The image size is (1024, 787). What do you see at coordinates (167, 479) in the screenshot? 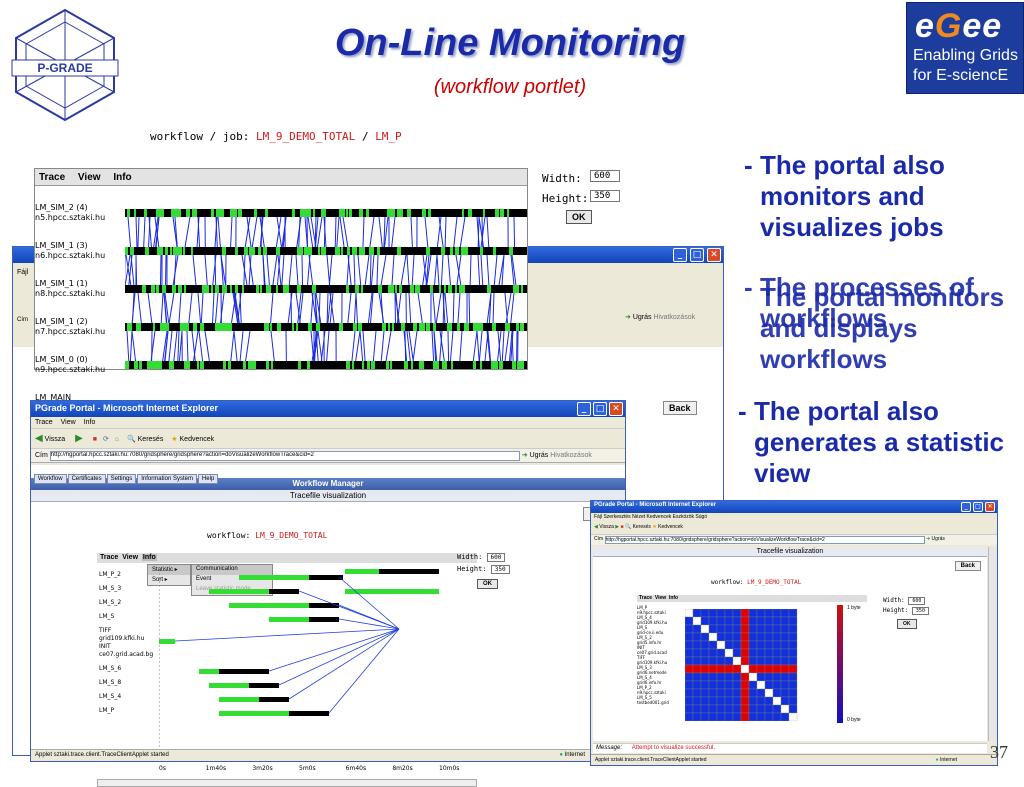
I see `portal-tab: Information System` at bounding box center [167, 479].